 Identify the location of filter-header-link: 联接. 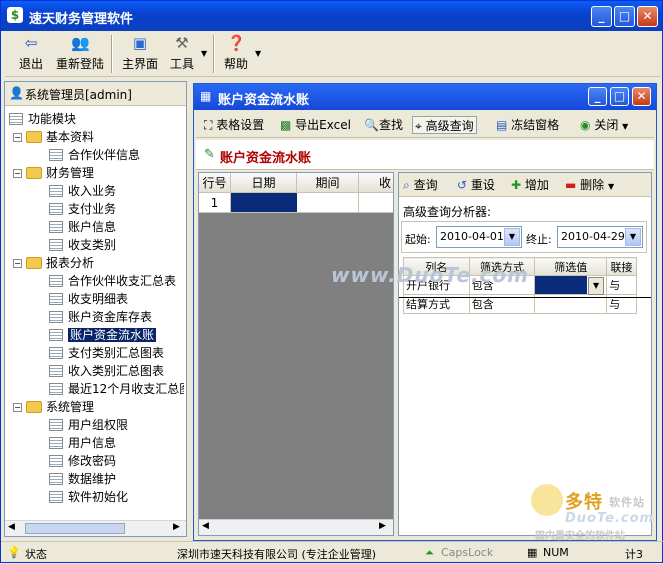
(621, 266).